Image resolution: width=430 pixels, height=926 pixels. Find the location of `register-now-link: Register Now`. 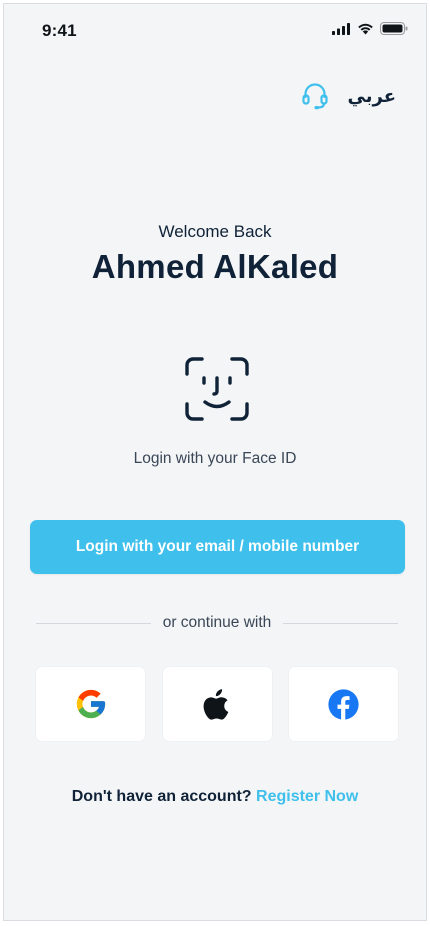

register-now-link: Register Now is located at coordinates (307, 796).